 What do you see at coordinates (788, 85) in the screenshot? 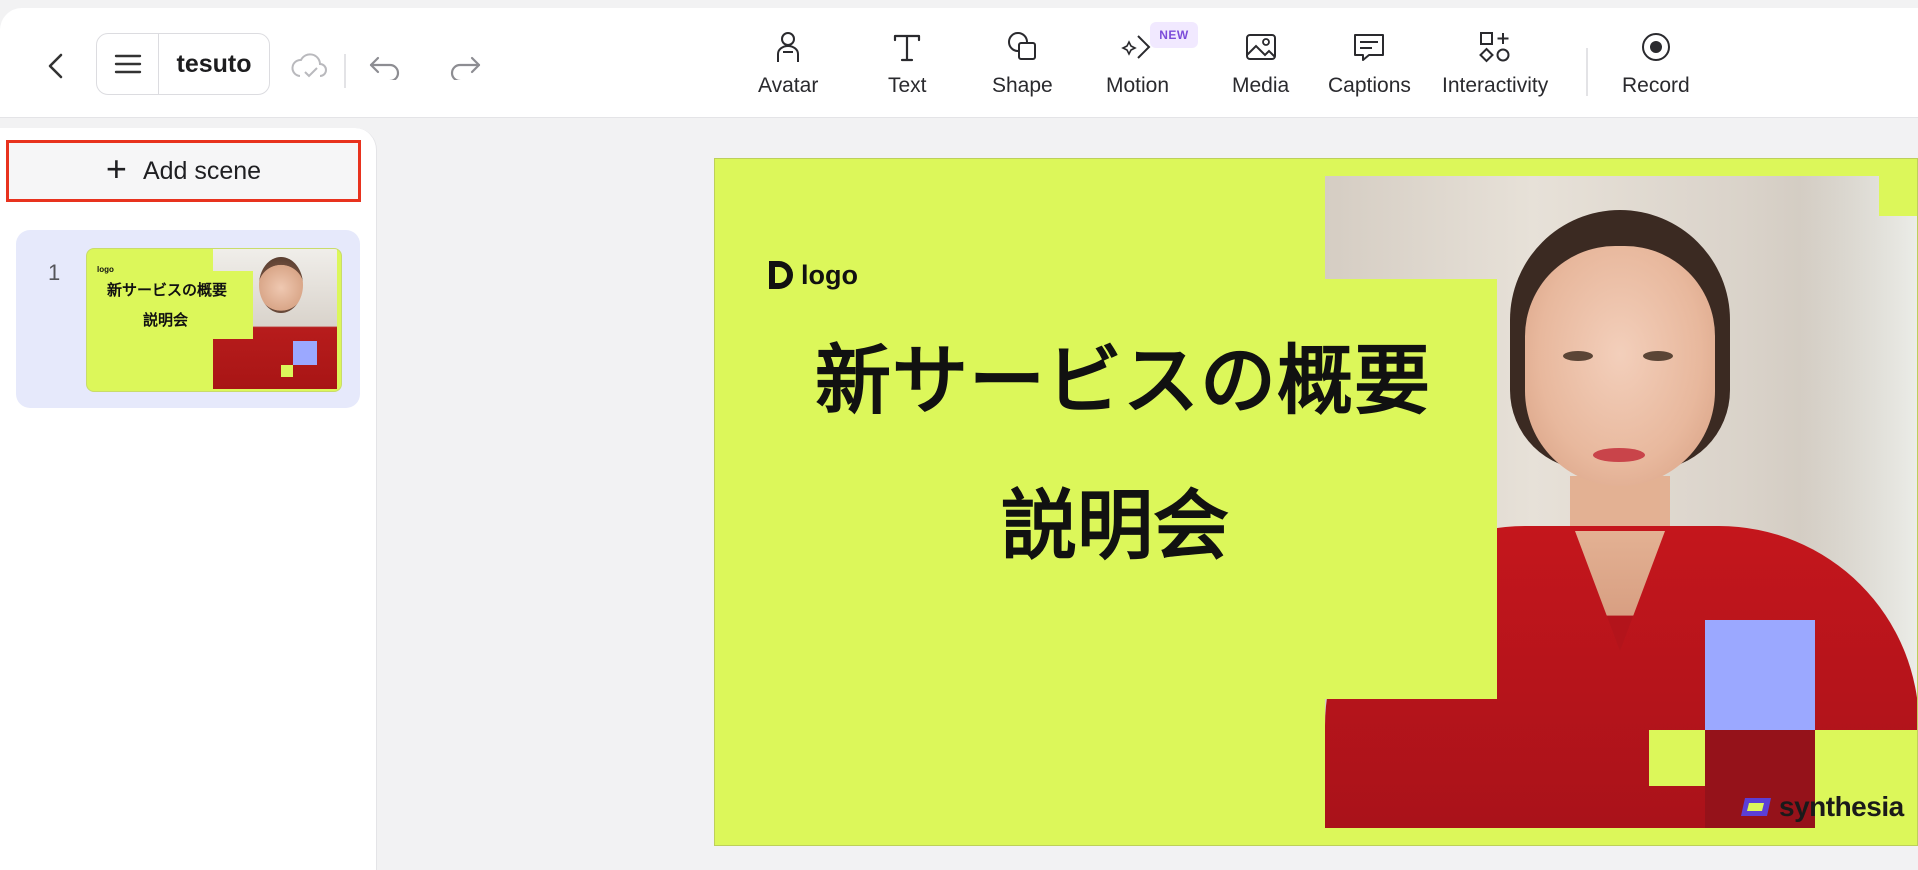
I see `tool-label: Avatar` at bounding box center [788, 85].